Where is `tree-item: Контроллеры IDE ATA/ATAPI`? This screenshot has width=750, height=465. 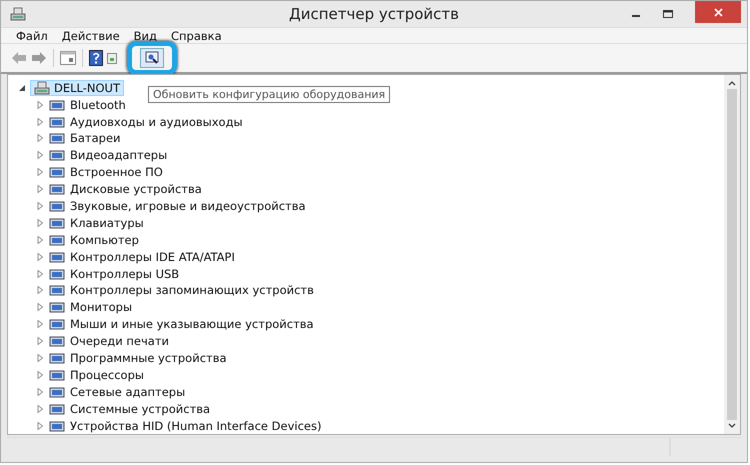 tree-item: Контроллеры IDE ATA/ATAPI is located at coordinates (152, 257).